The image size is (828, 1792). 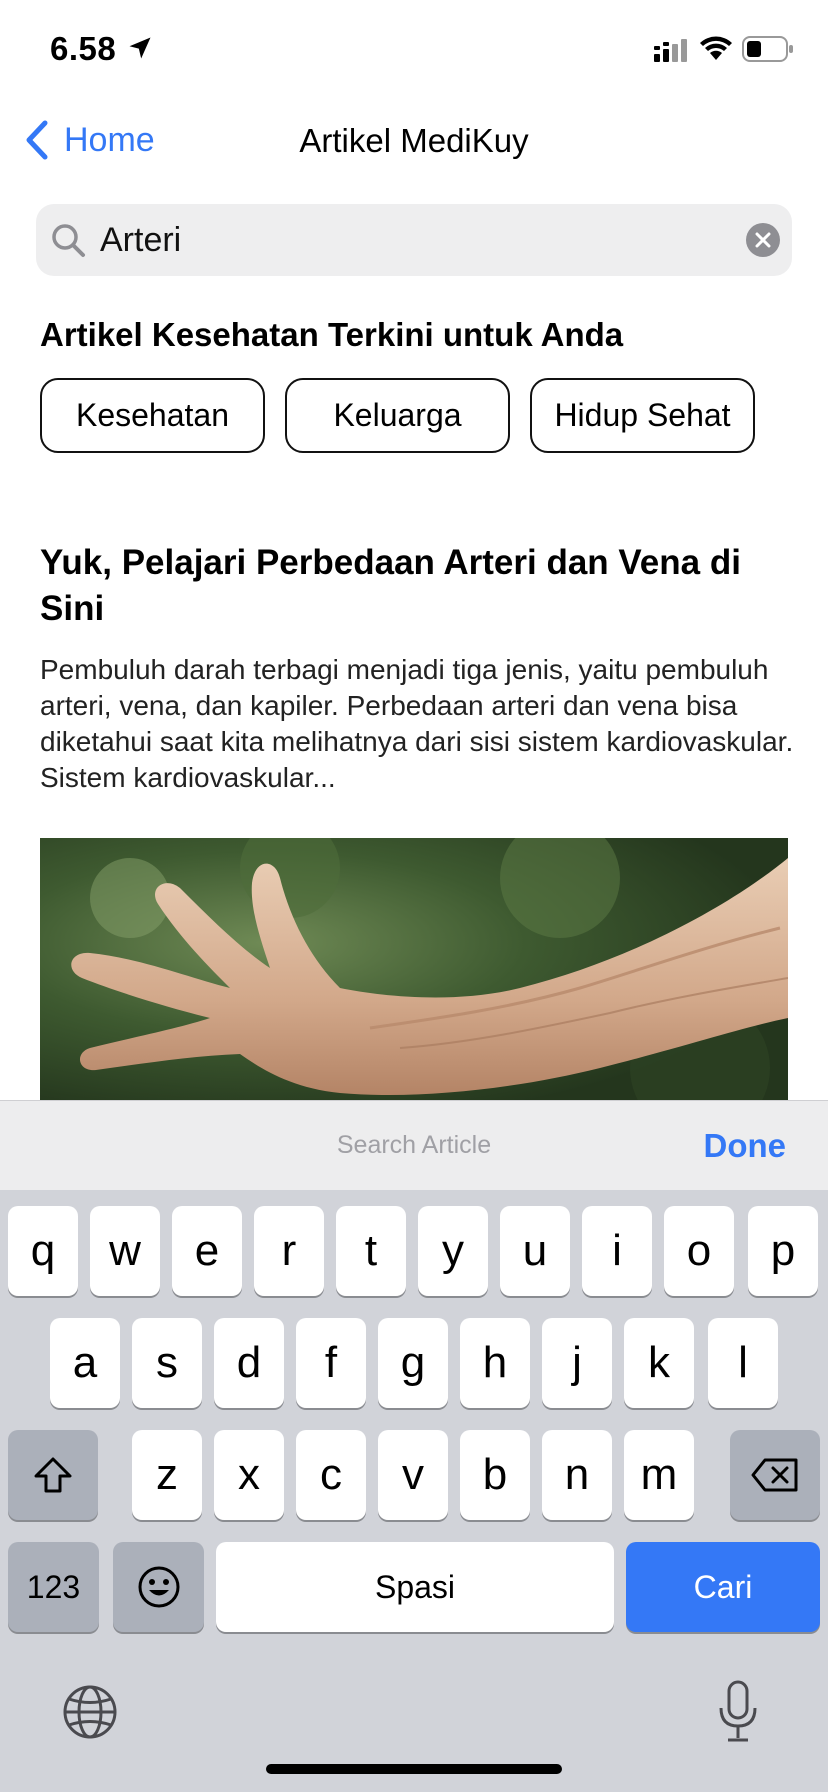 What do you see at coordinates (453, 1251) in the screenshot?
I see `key-y: y` at bounding box center [453, 1251].